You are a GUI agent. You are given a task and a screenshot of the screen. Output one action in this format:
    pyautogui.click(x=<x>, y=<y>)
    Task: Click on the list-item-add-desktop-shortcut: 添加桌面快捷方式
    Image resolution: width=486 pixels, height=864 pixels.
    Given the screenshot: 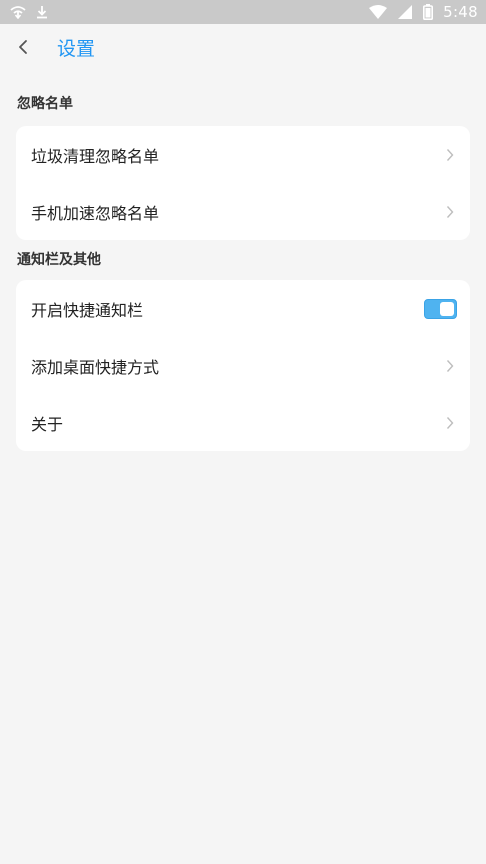 What is the action you would take?
    pyautogui.click(x=243, y=365)
    